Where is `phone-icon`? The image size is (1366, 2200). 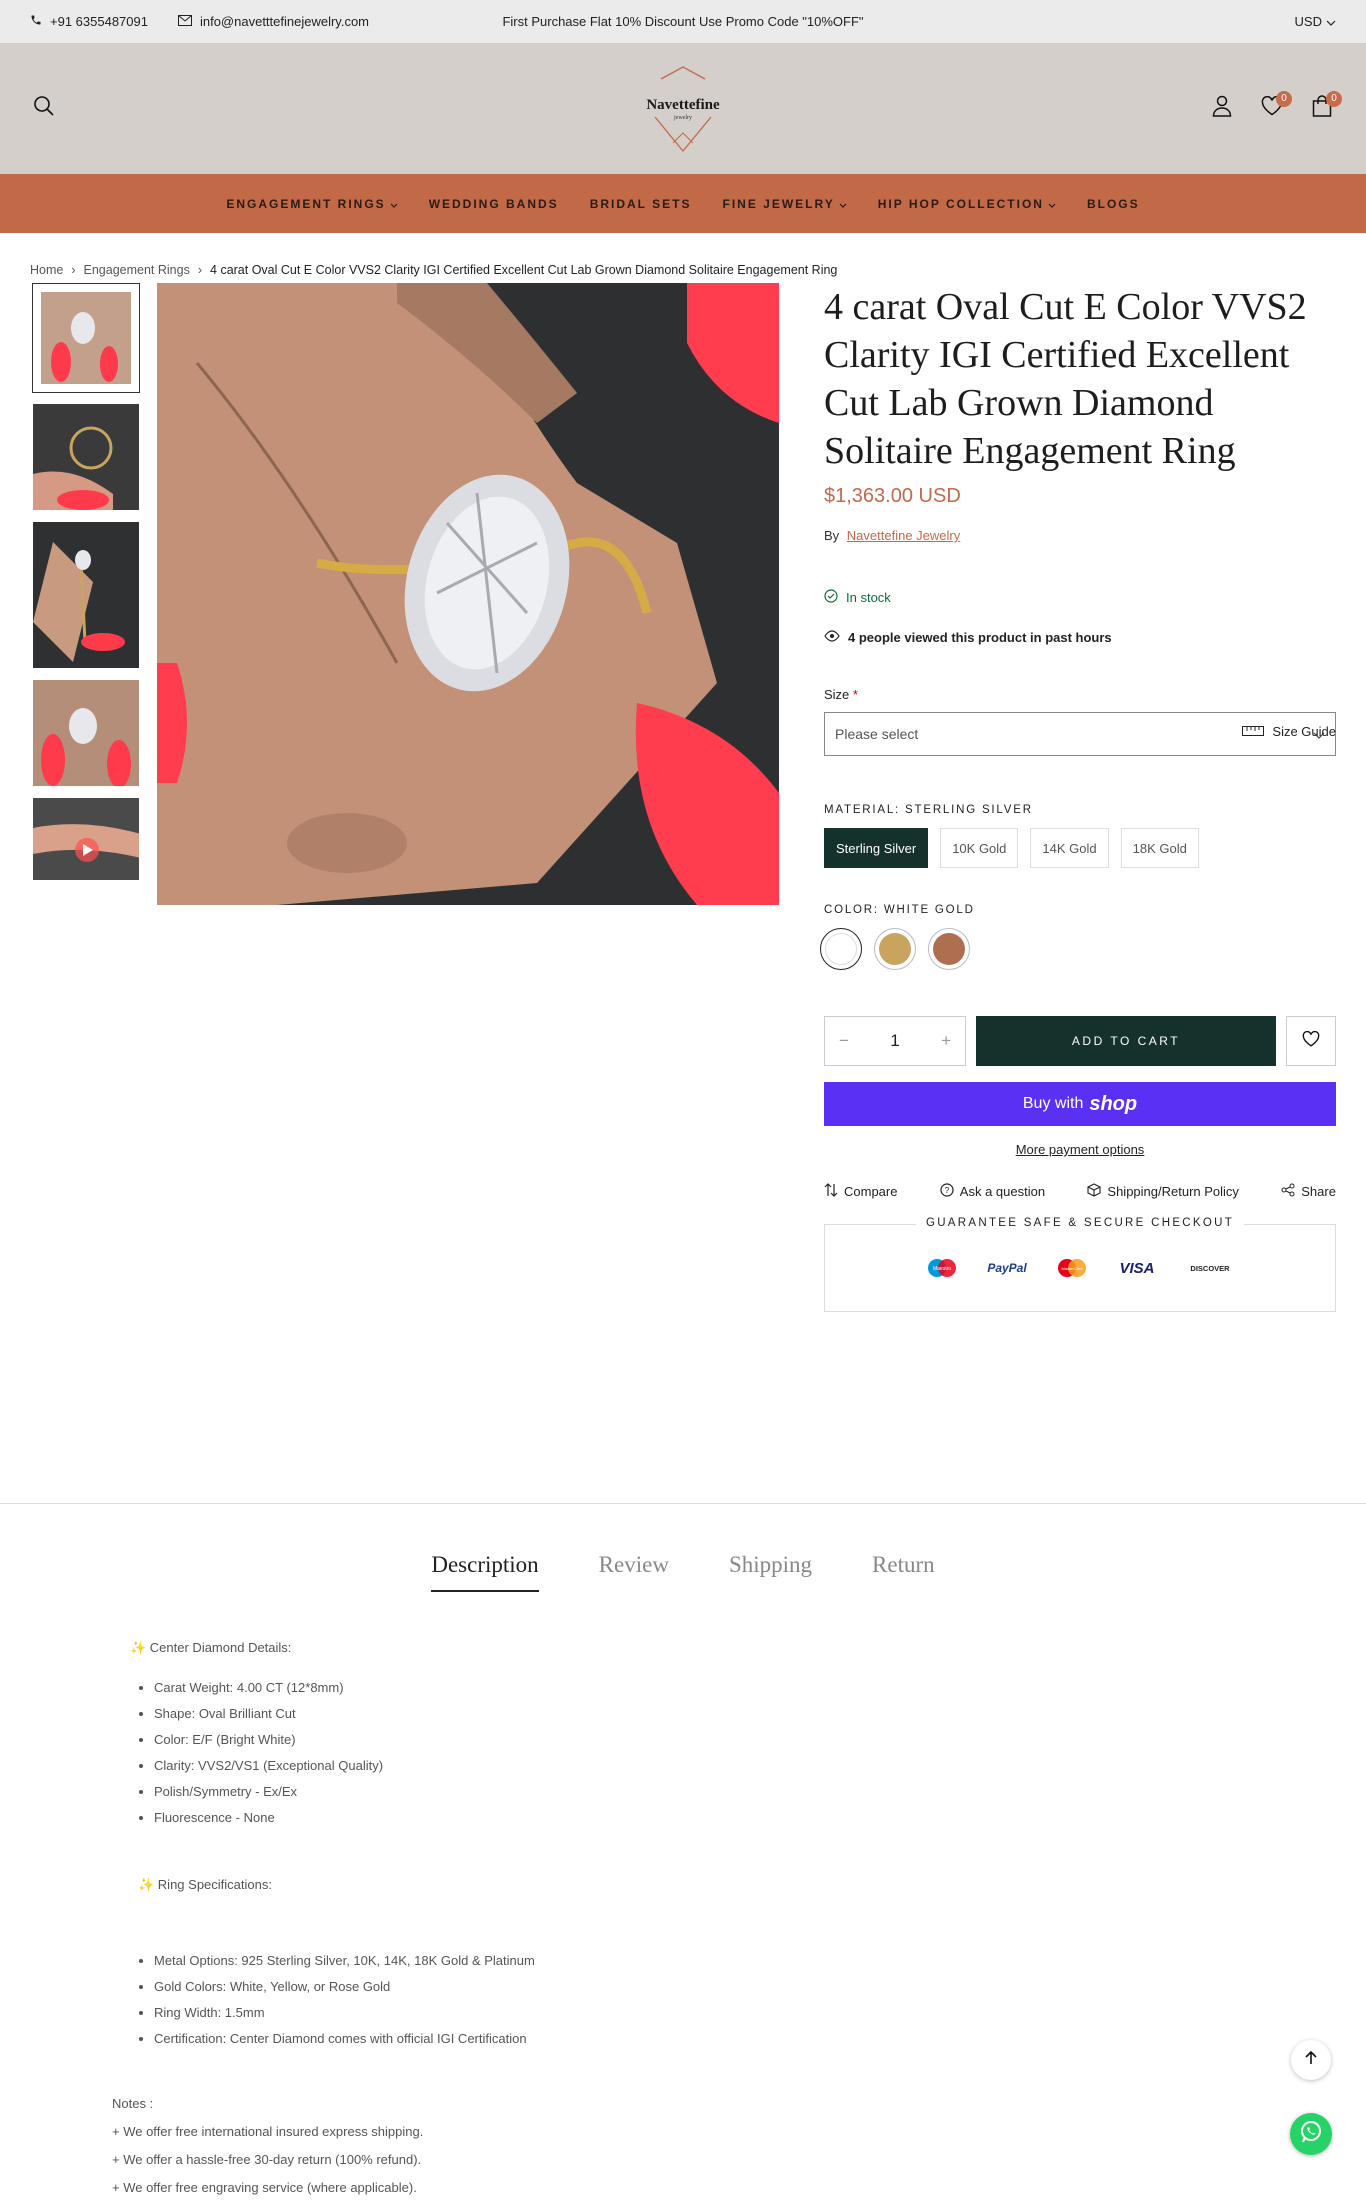
phone-icon is located at coordinates (36, 21).